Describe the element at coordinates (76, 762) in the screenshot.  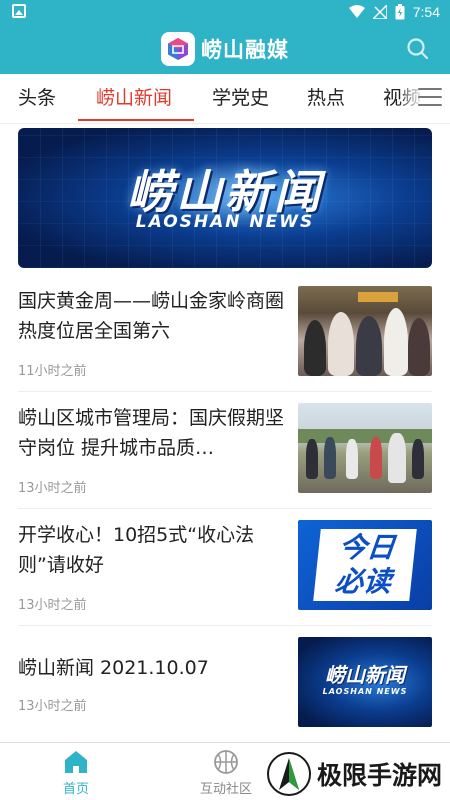
I see `home-icon` at that location.